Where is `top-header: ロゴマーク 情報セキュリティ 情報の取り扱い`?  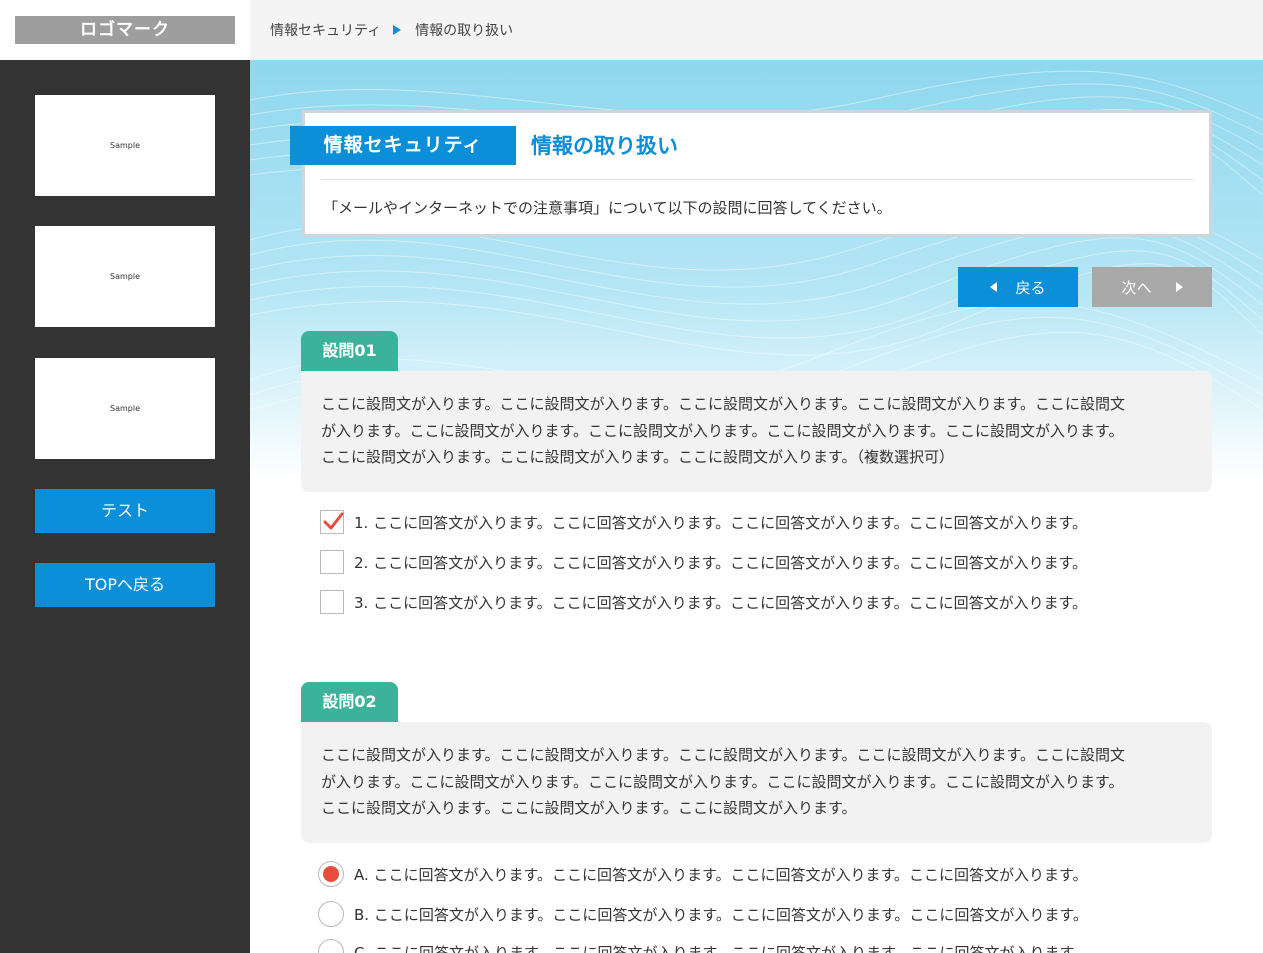
top-header: ロゴマーク 情報セキュリティ 情報の取り扱い is located at coordinates (631, 30).